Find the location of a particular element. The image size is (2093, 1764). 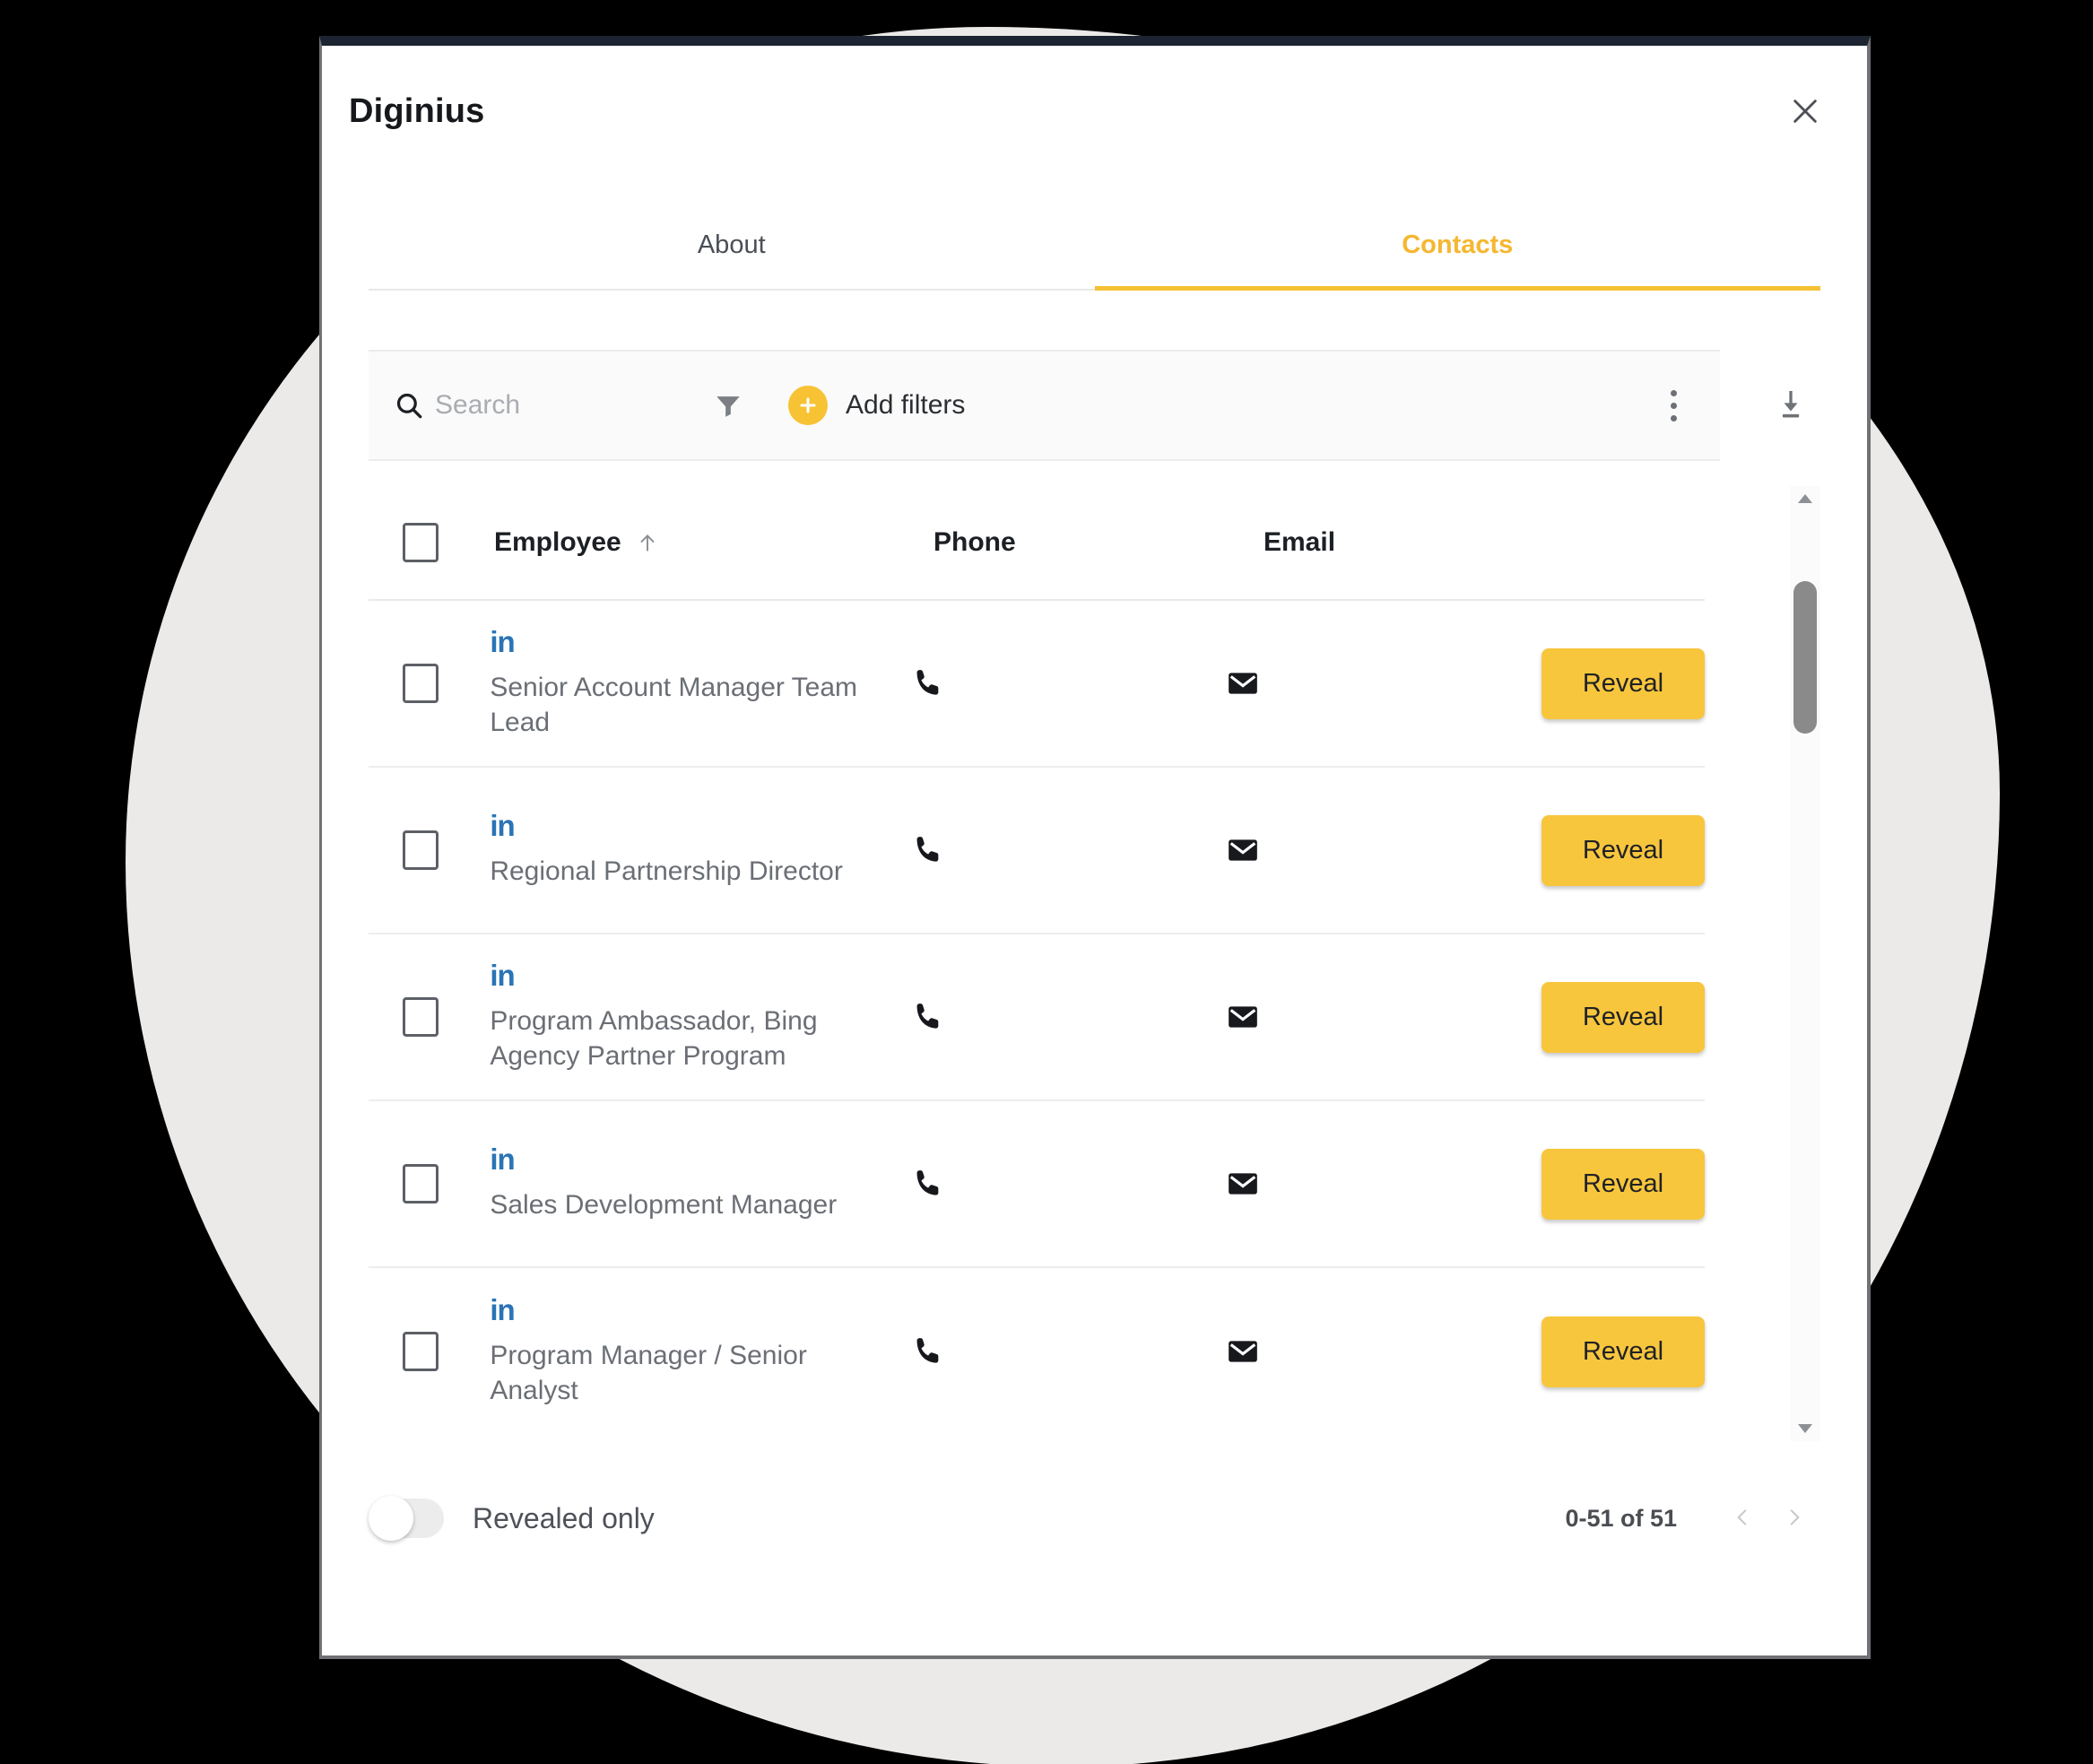

add-filters-button: Add filters is located at coordinates (876, 405).